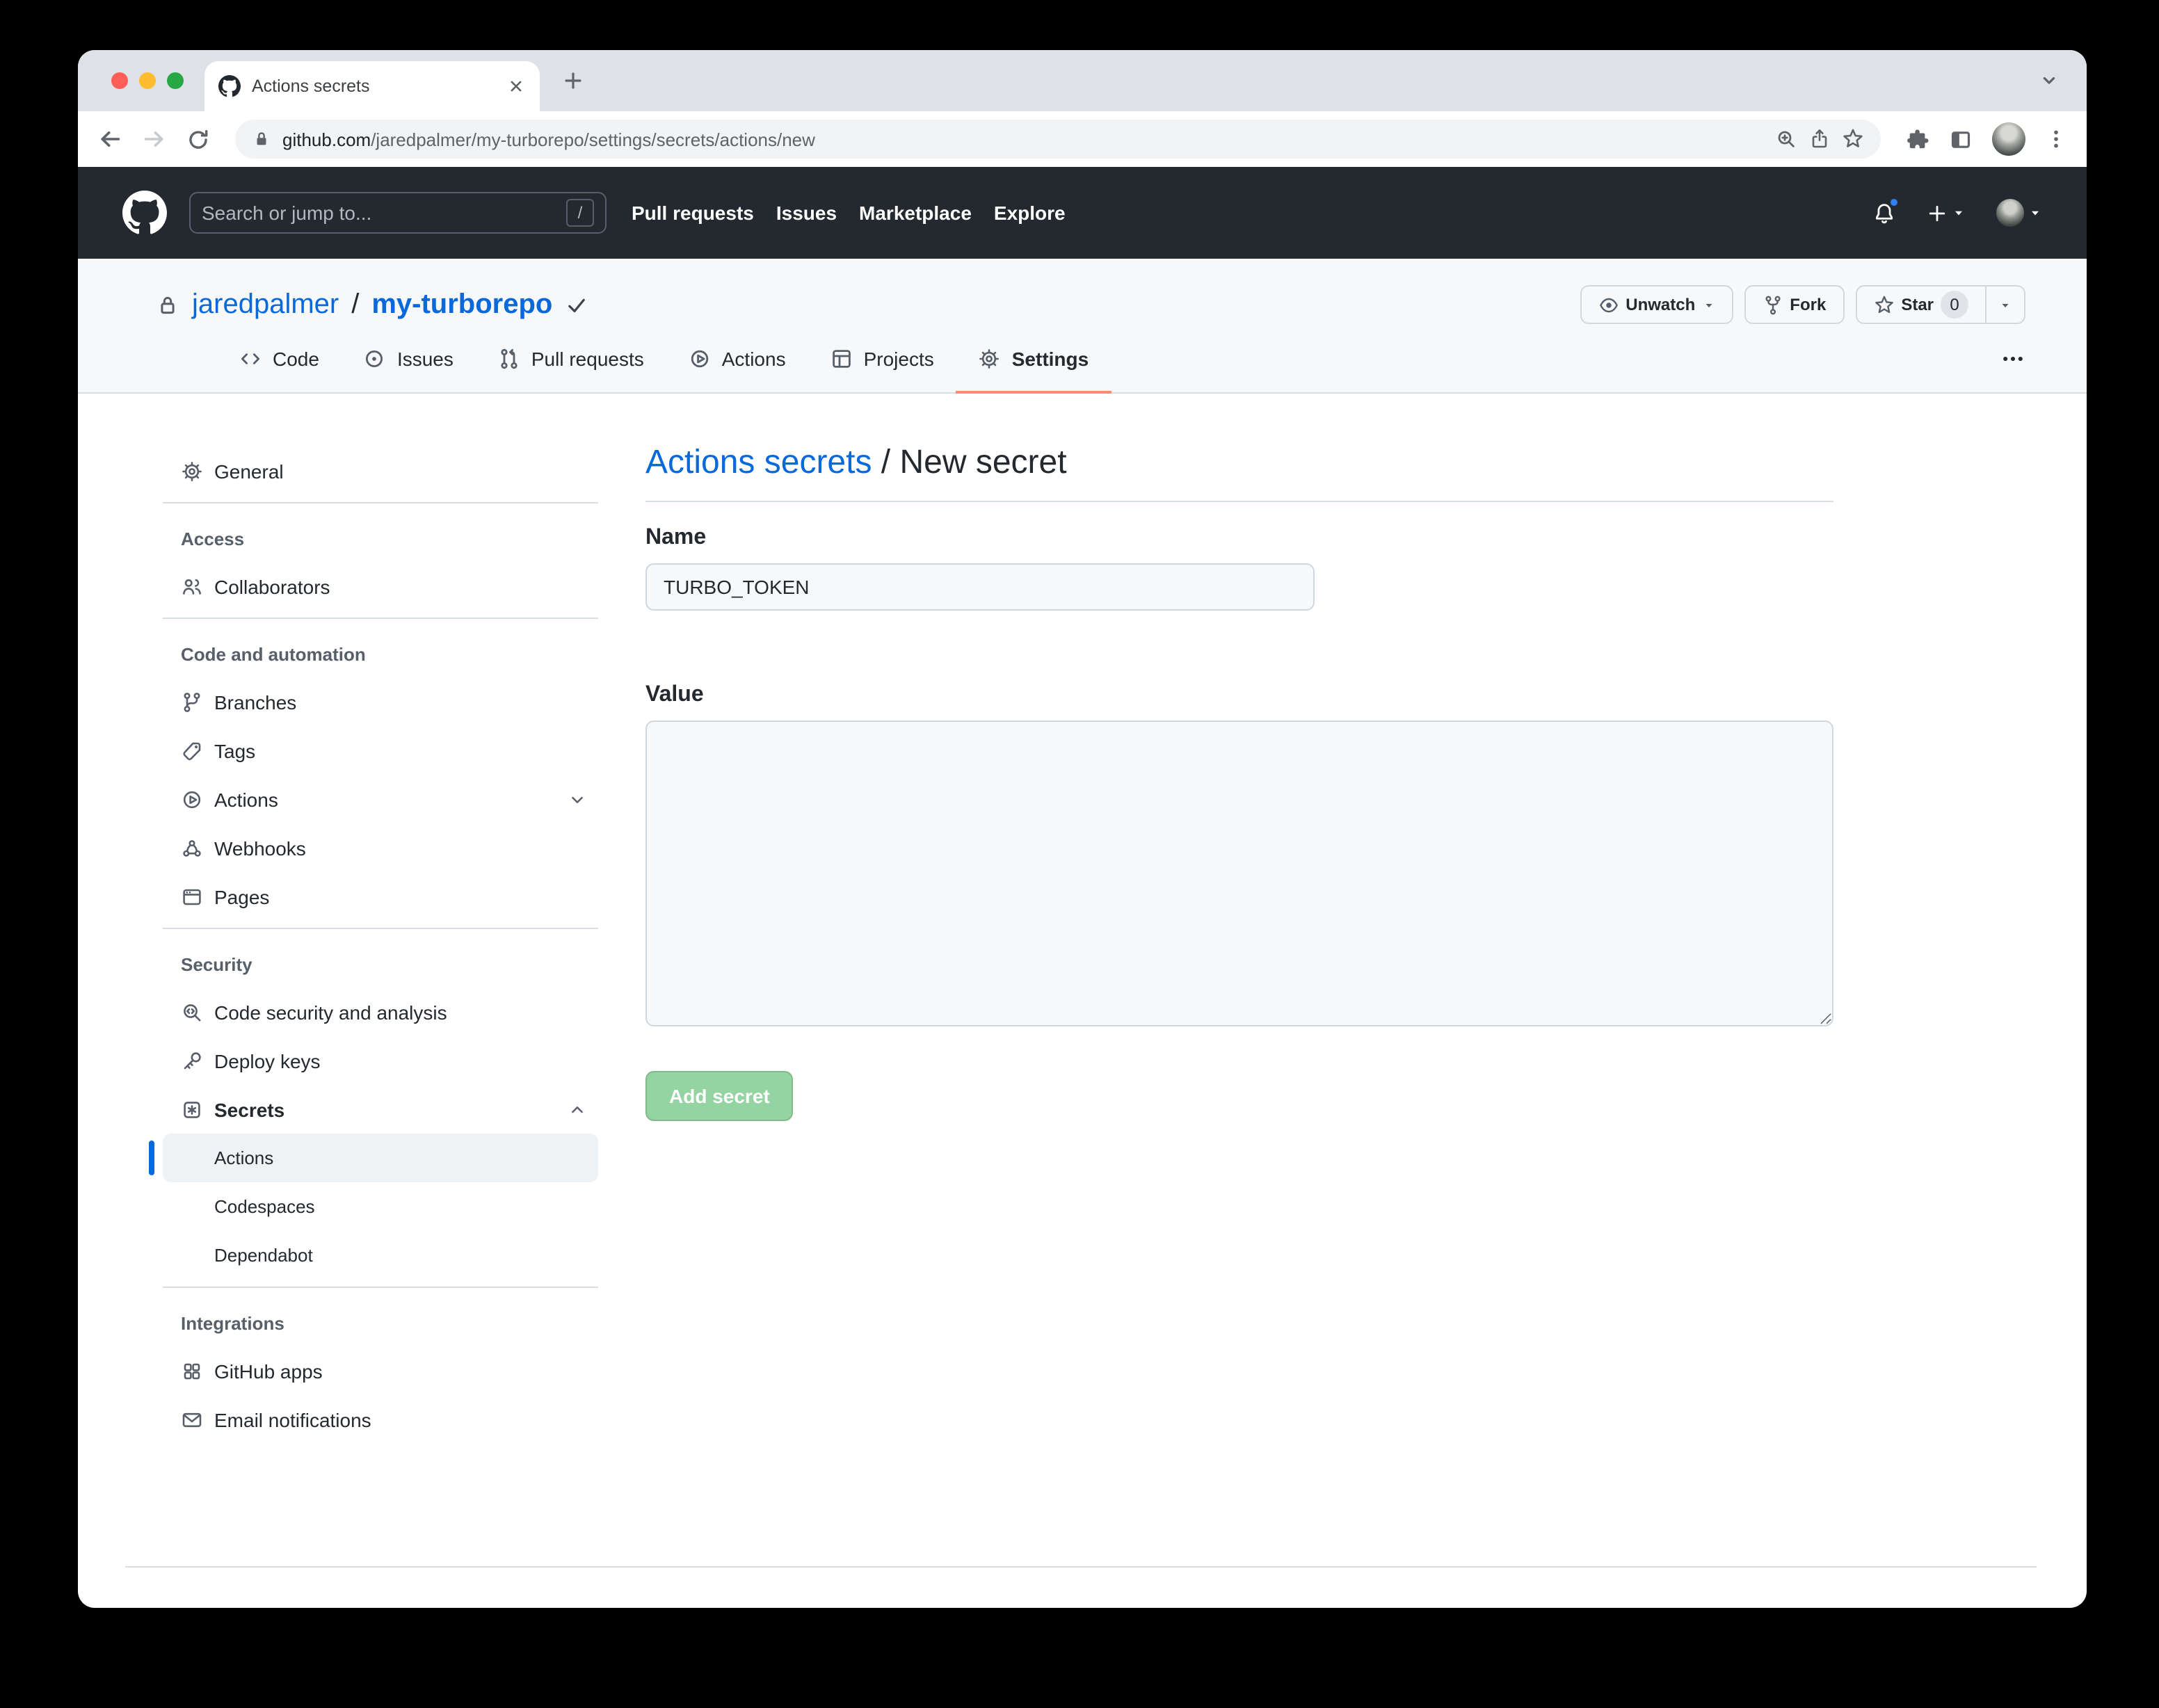 The height and width of the screenshot is (1708, 2159). I want to click on user-avatar, so click(2010, 213).